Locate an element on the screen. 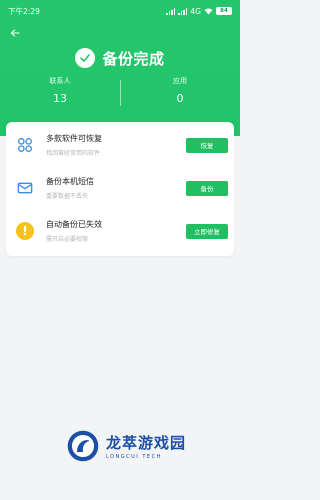  stat-apps: 应用 0 is located at coordinates (180, 94).